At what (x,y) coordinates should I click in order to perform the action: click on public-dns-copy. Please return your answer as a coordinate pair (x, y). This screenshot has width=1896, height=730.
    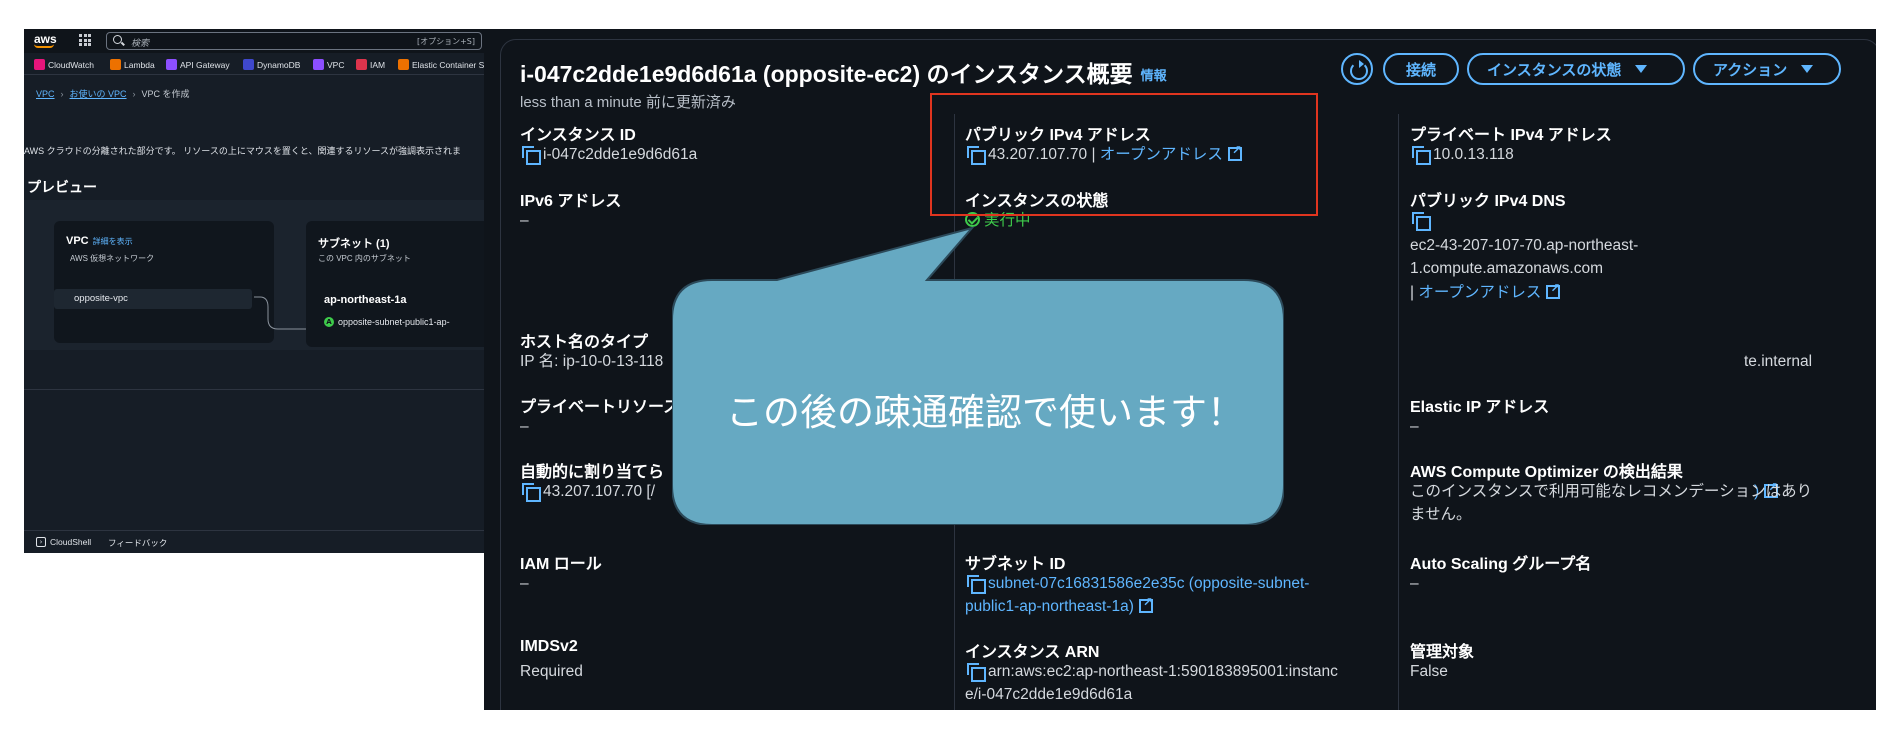
    Looking at the image, I should click on (1422, 221).